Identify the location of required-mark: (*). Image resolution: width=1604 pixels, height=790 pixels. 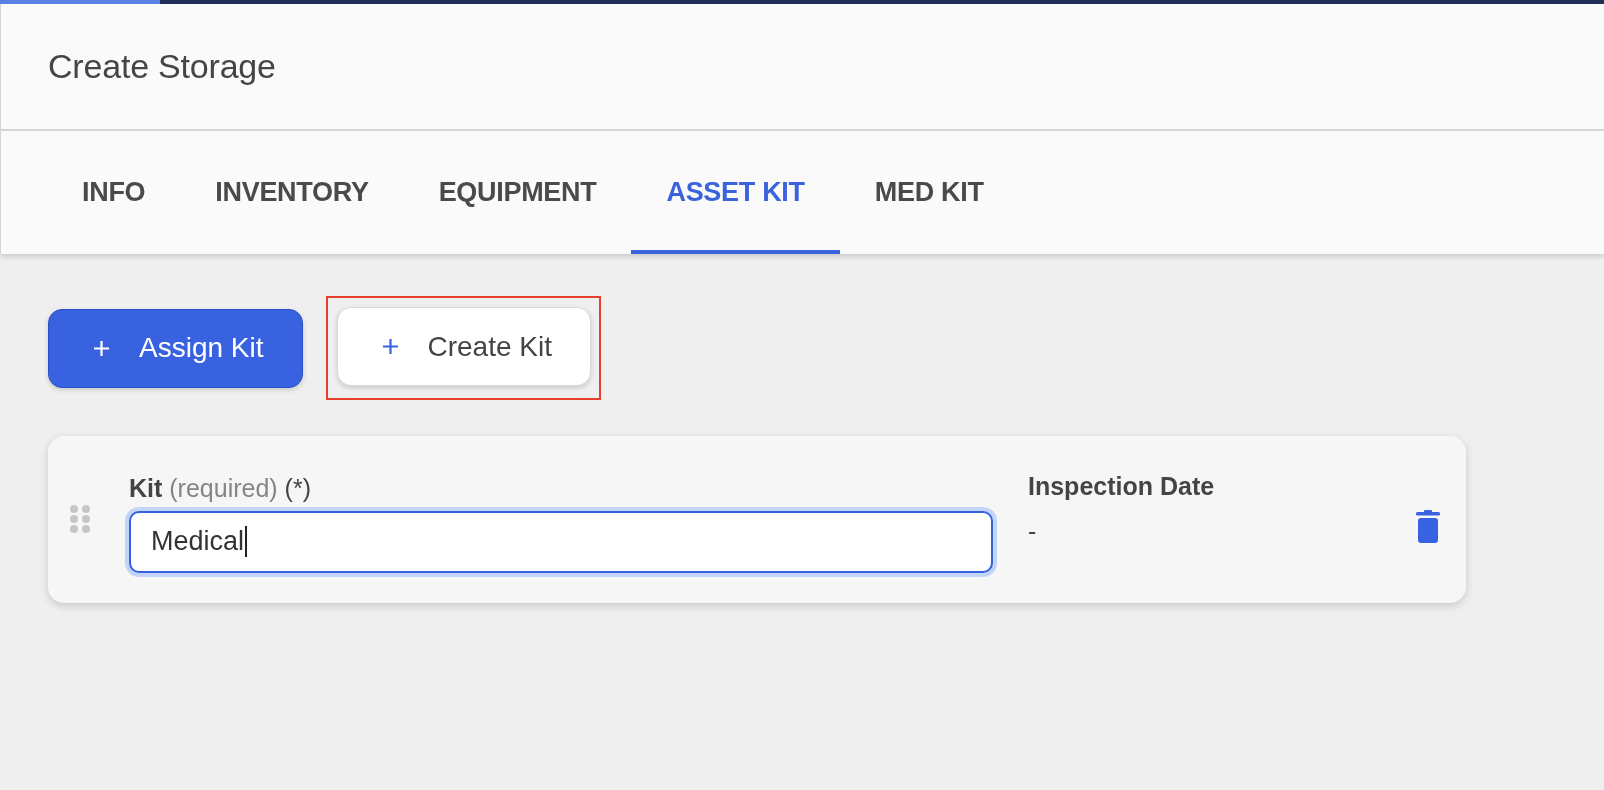
(297, 487).